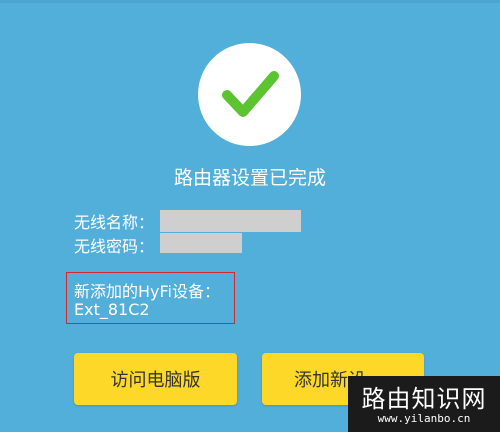 Image resolution: width=500 pixels, height=432 pixels. I want to click on new-device-name: Ext_81C2, so click(112, 309).